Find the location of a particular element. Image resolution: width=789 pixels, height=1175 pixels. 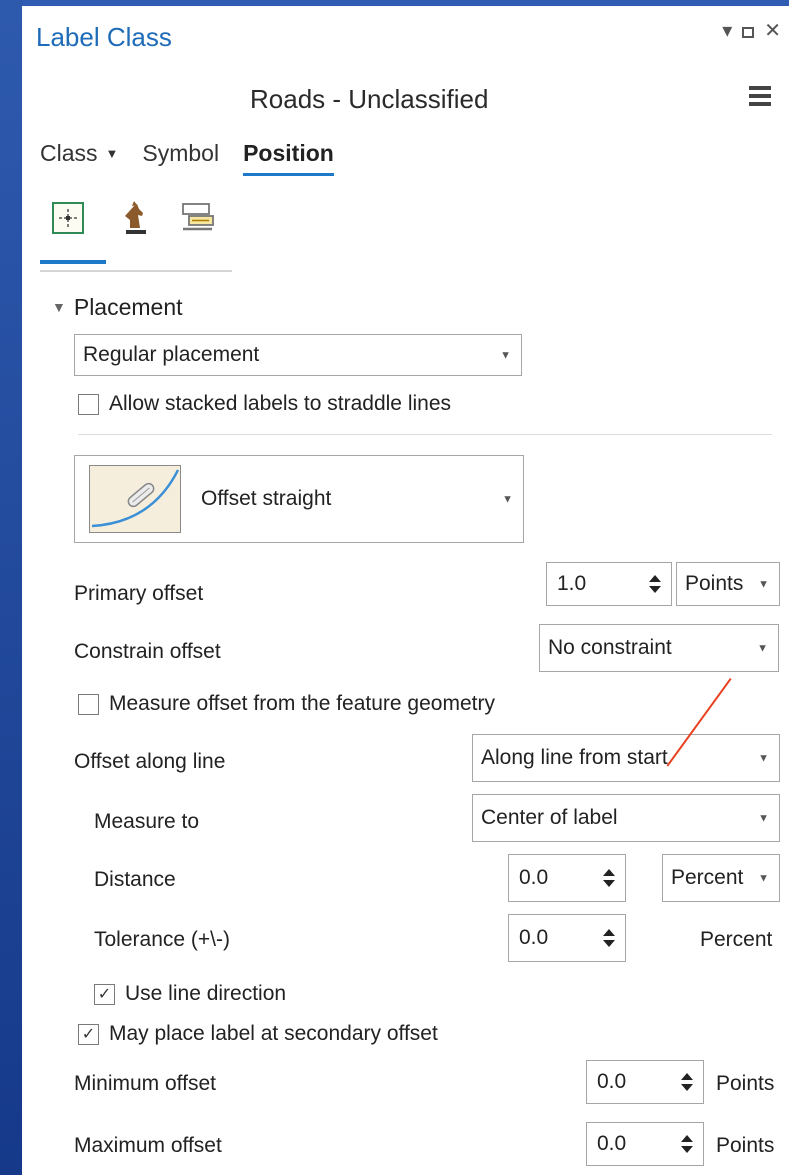

primary-offset-value: 1.0 is located at coordinates (572, 583).